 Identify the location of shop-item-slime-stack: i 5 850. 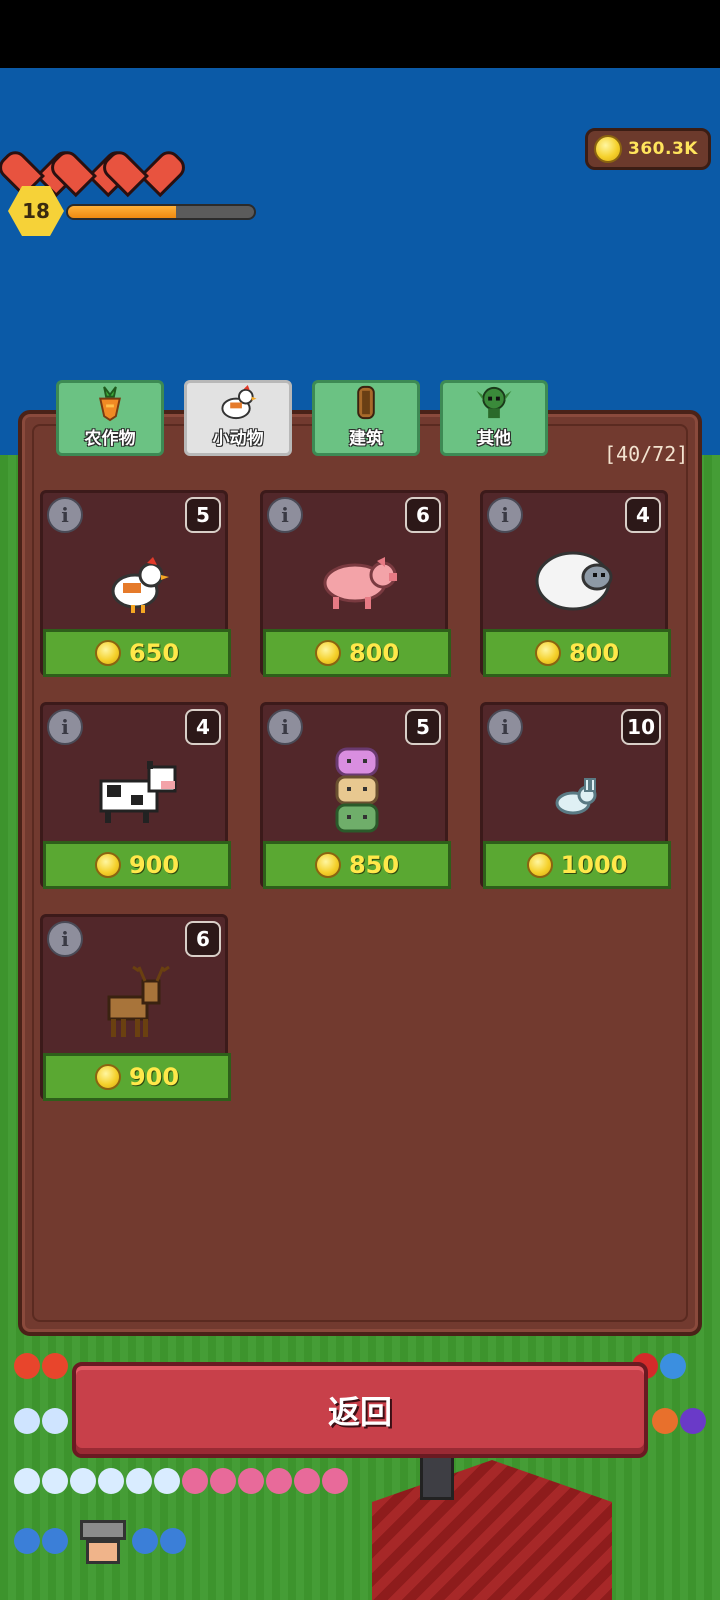
(355, 795).